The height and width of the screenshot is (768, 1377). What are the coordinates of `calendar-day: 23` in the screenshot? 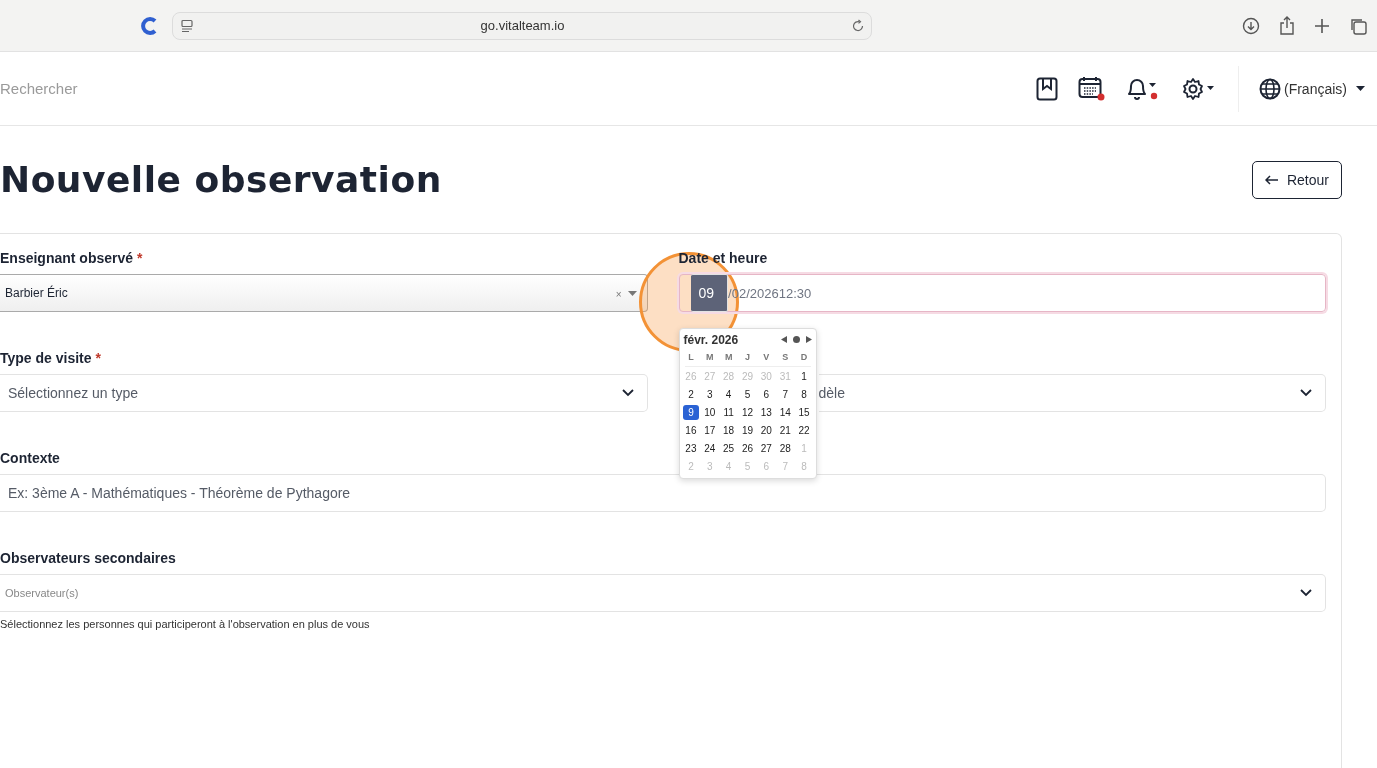 It's located at (691, 448).